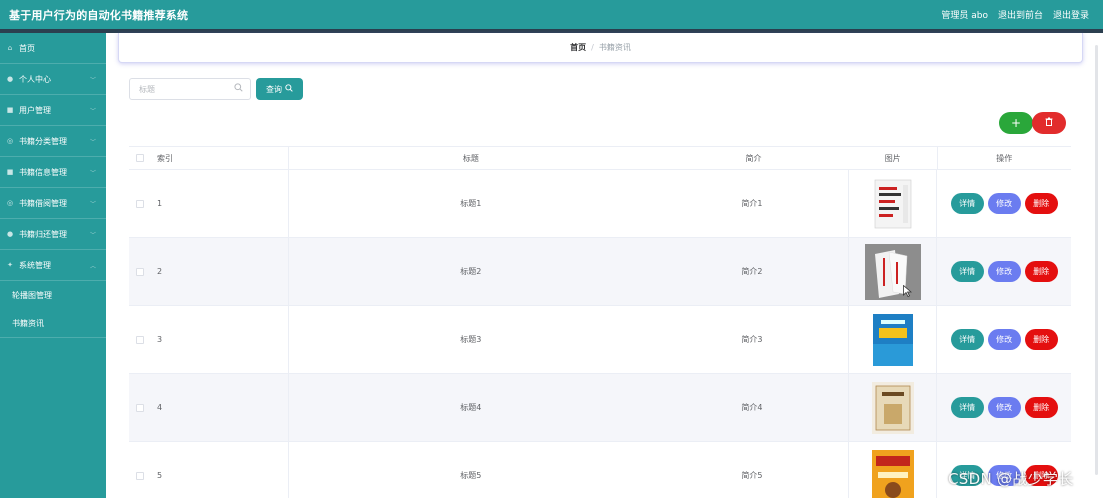  Describe the element at coordinates (752, 475) in the screenshot. I see `cell-intro: 简介5` at that location.